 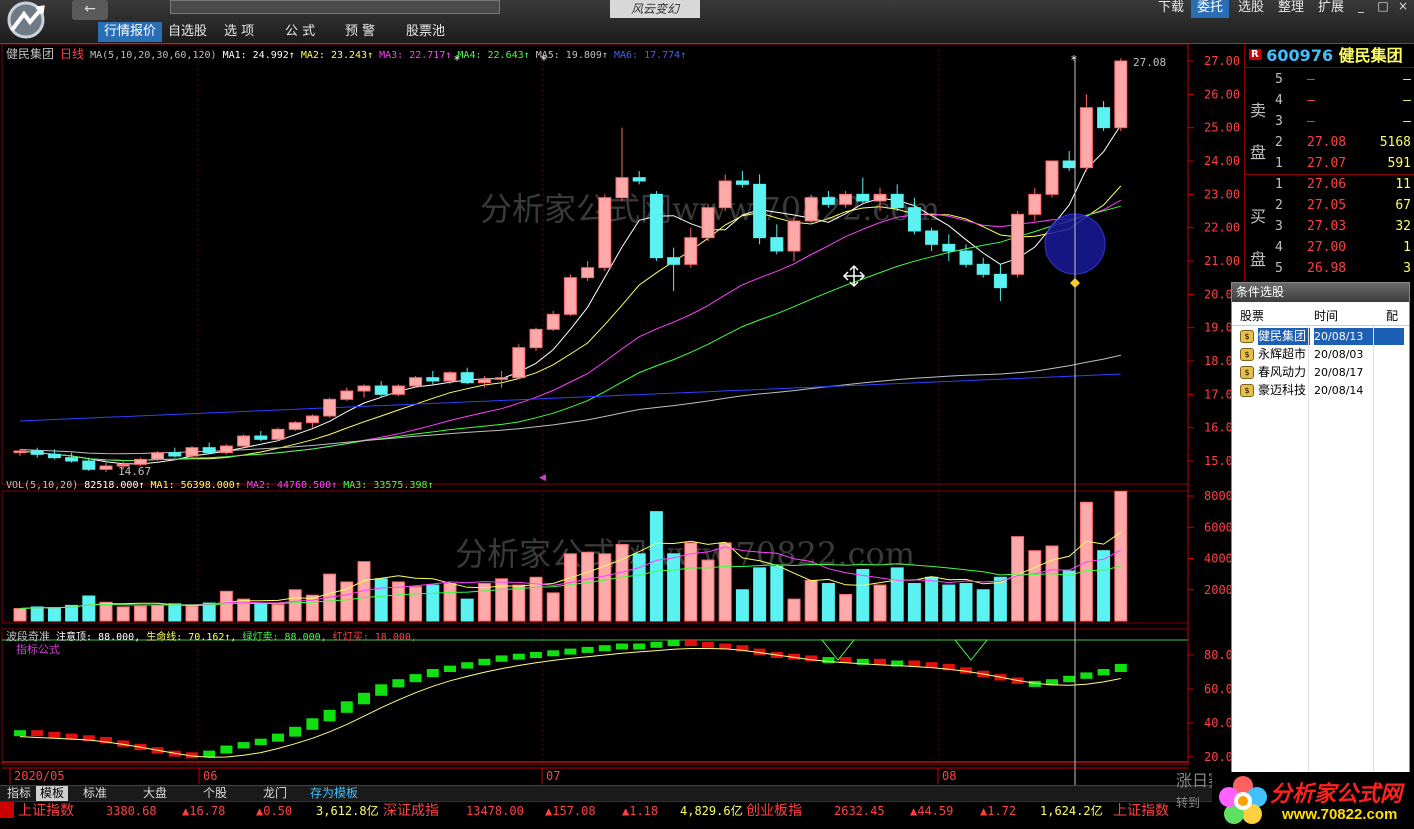 I want to click on toptab-trade: 委托, so click(x=1210, y=9).